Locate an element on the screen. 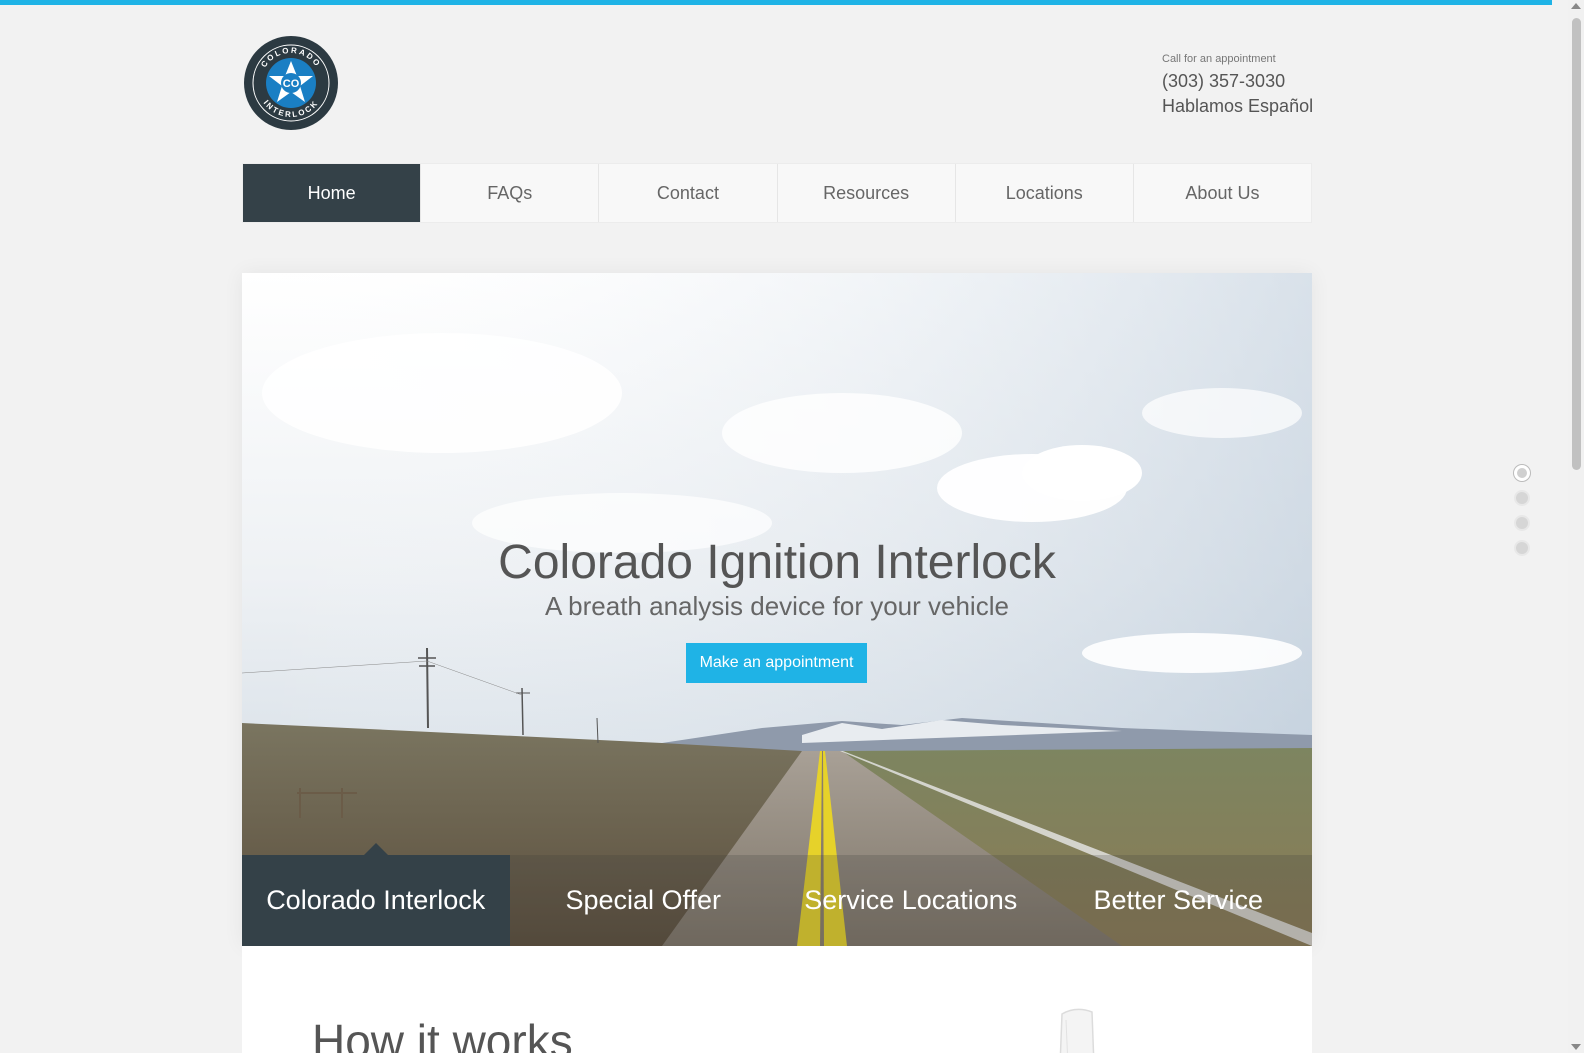 Image resolution: width=1584 pixels, height=1053 pixels. slide-tab-better-service: Better Service is located at coordinates (1179, 900).